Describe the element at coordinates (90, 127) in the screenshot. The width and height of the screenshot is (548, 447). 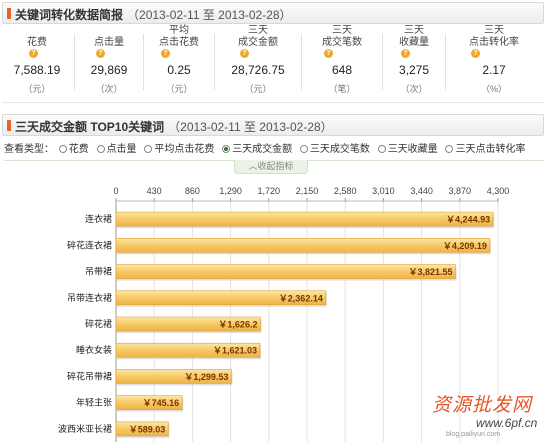
I see `ranking-title-text: 三天成交金额 TOP10关键词` at that location.